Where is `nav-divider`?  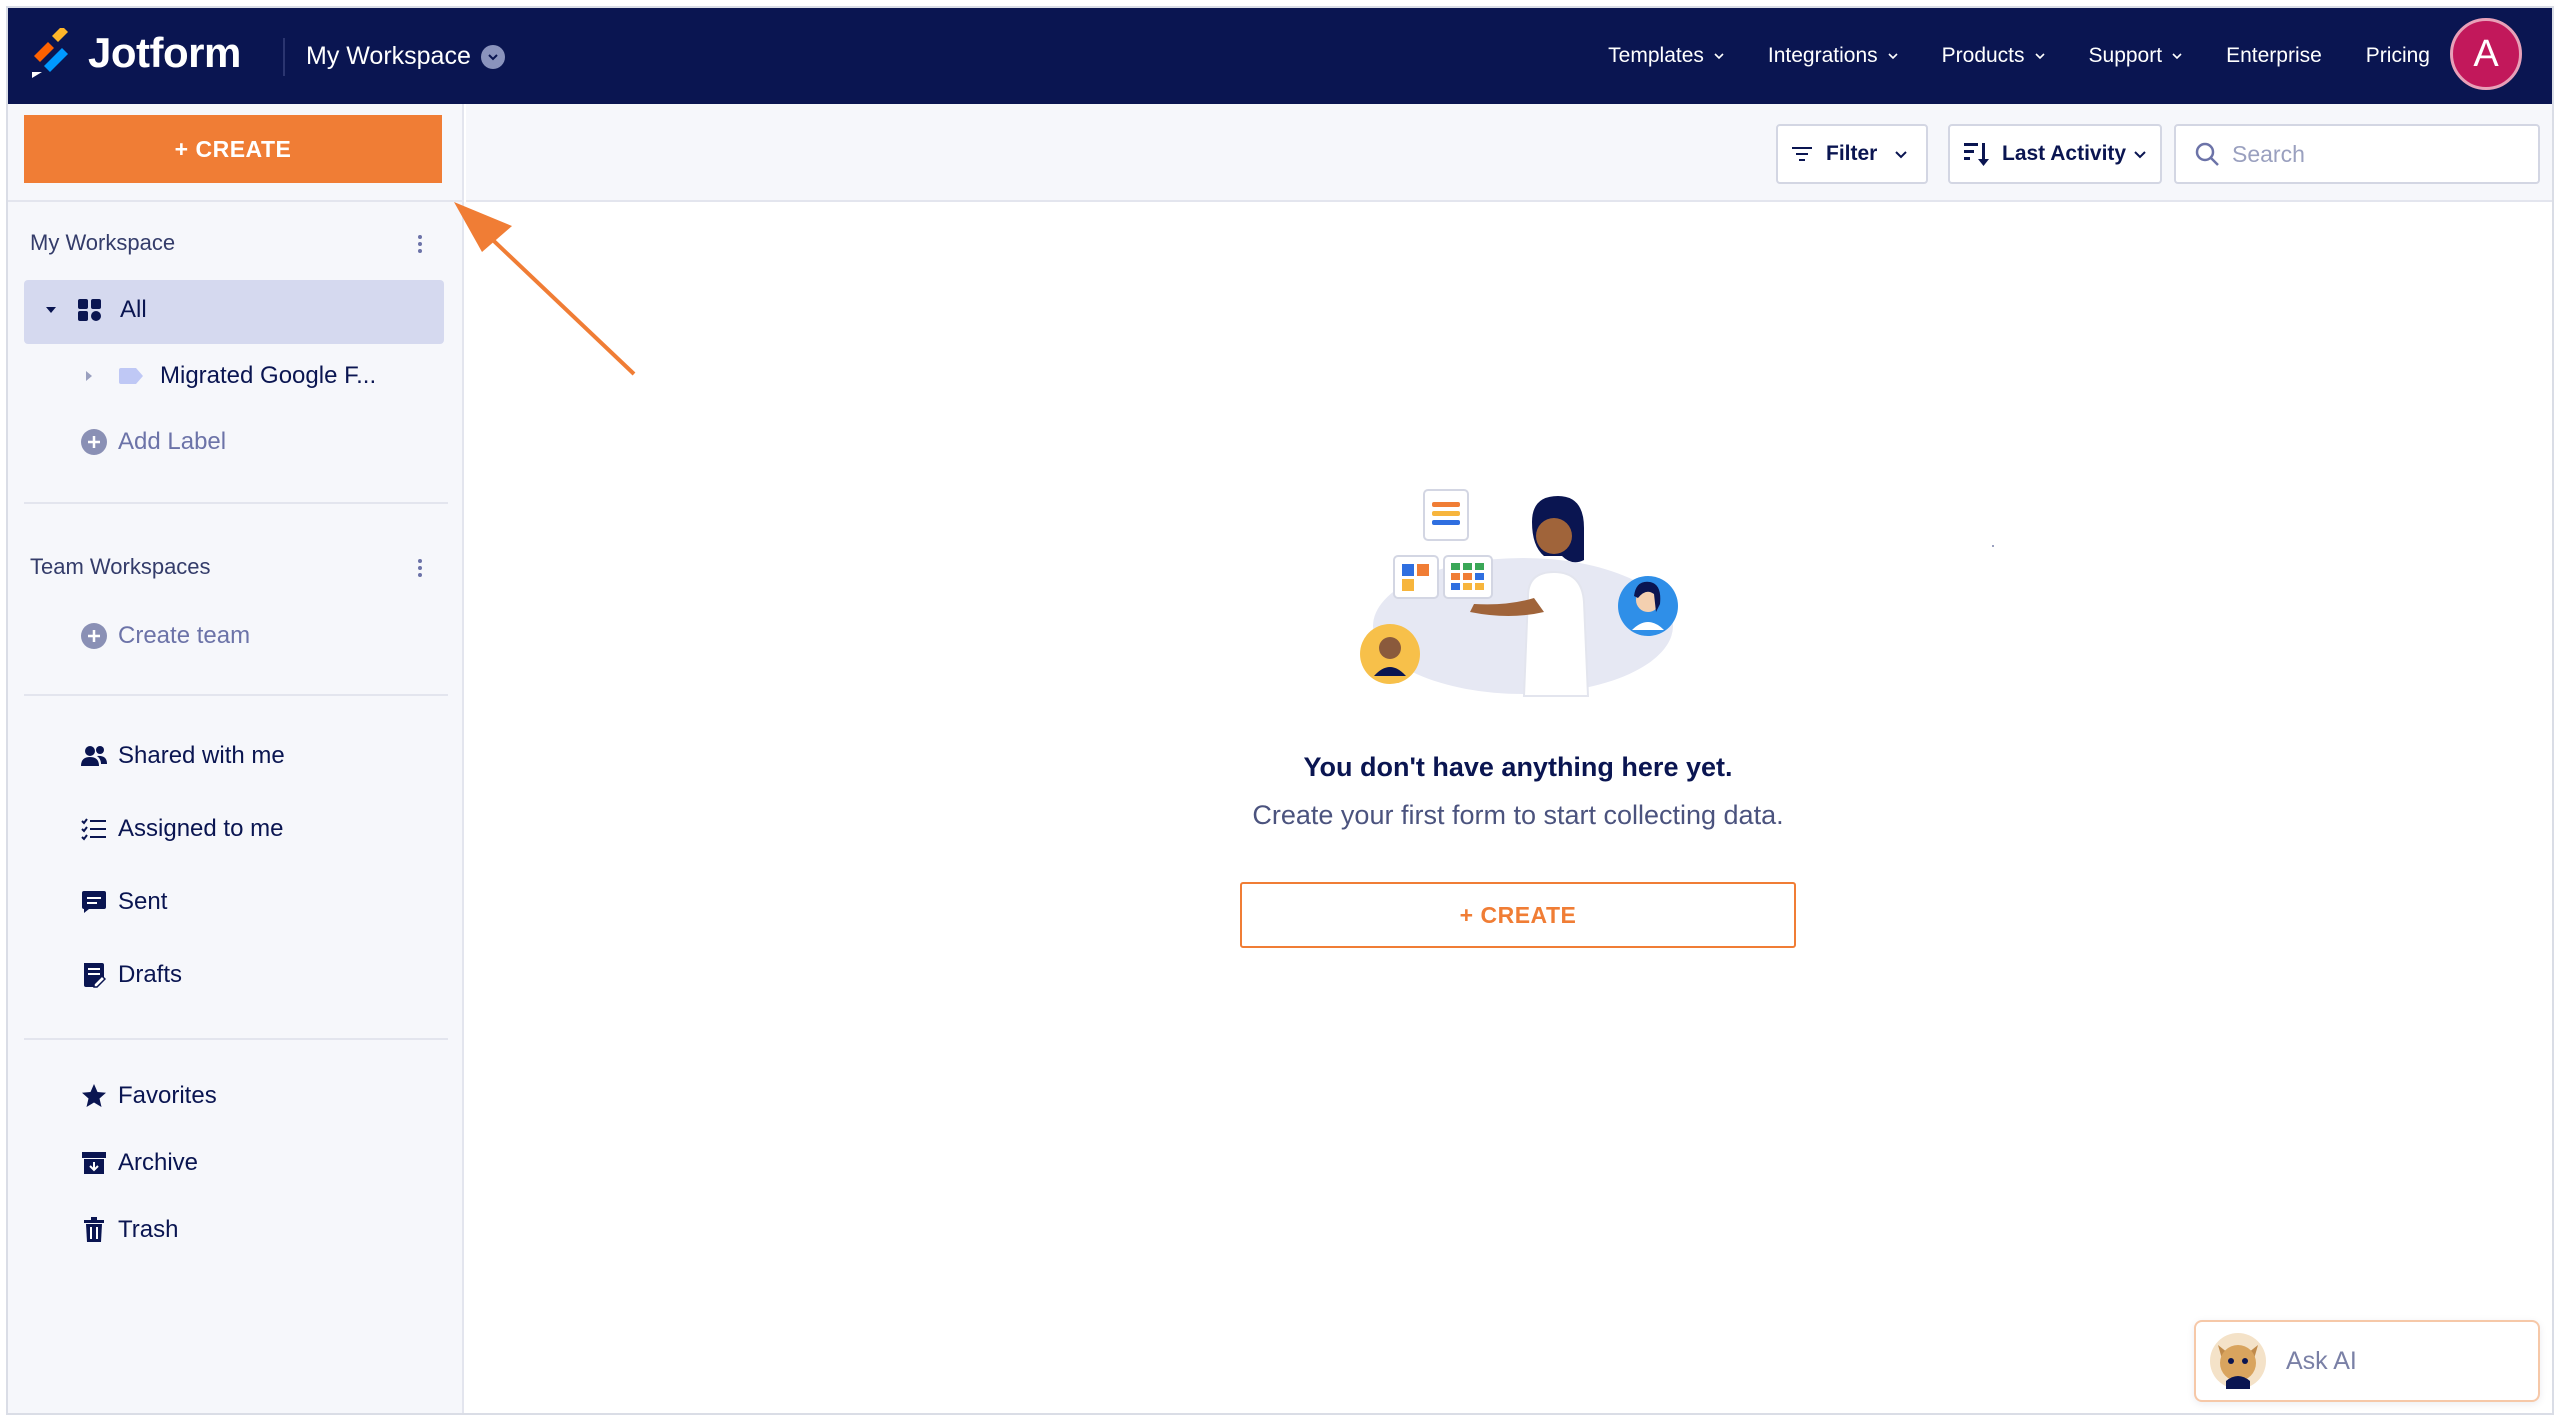 nav-divider is located at coordinates (284, 57).